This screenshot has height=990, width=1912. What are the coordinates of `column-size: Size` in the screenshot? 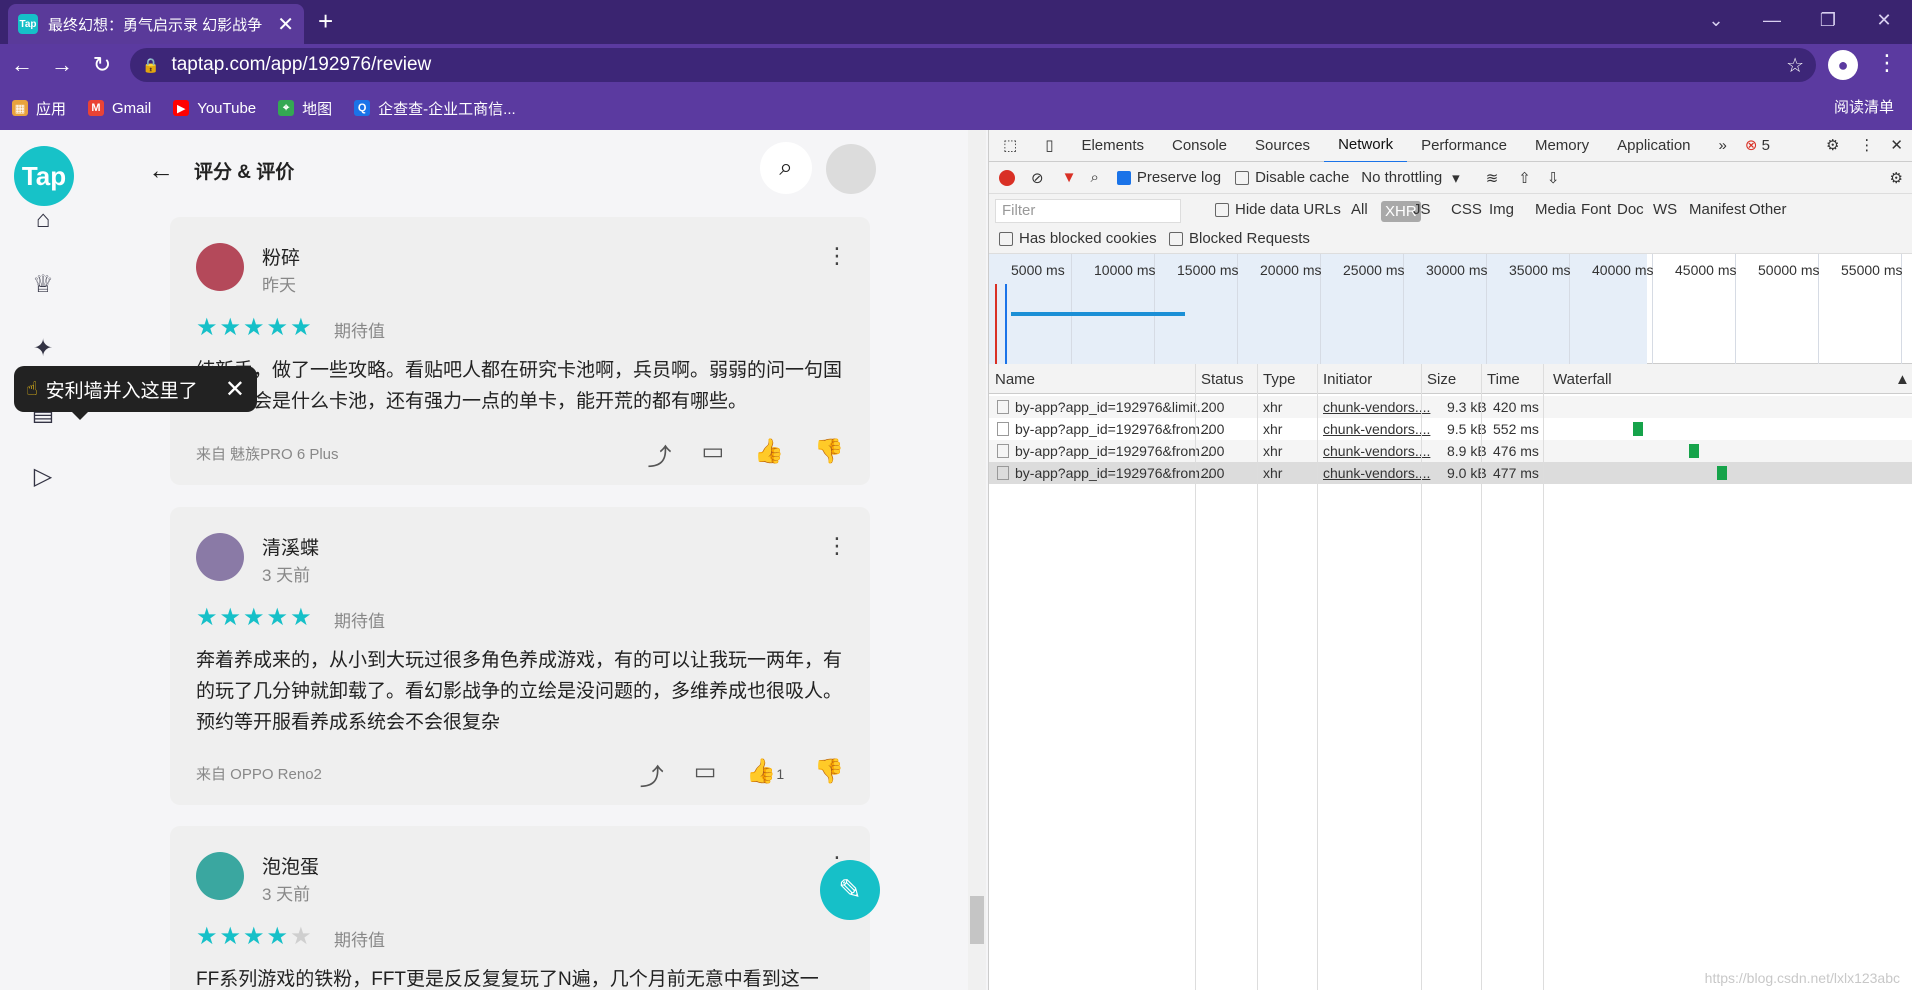 It's located at (1441, 379).